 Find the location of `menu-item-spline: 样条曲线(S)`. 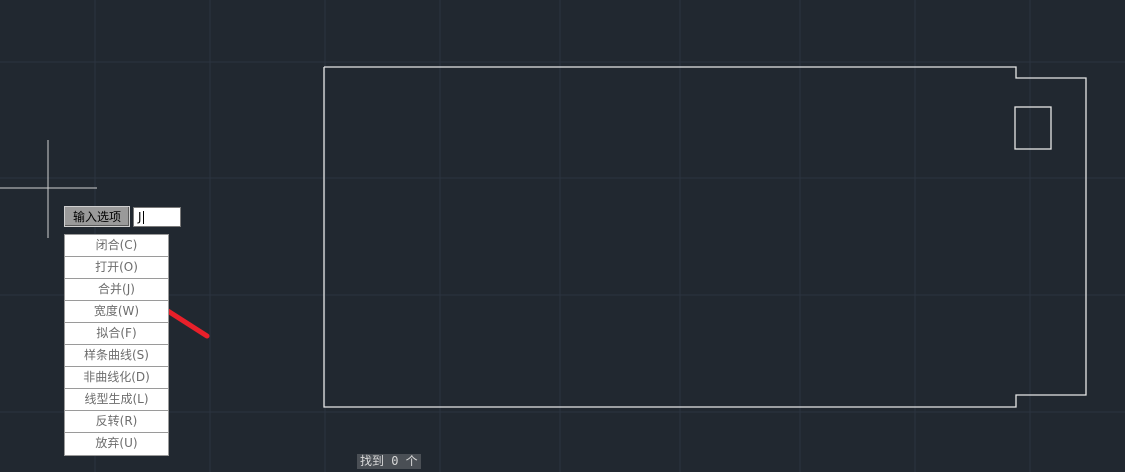

menu-item-spline: 样条曲线(S) is located at coordinates (116, 356).